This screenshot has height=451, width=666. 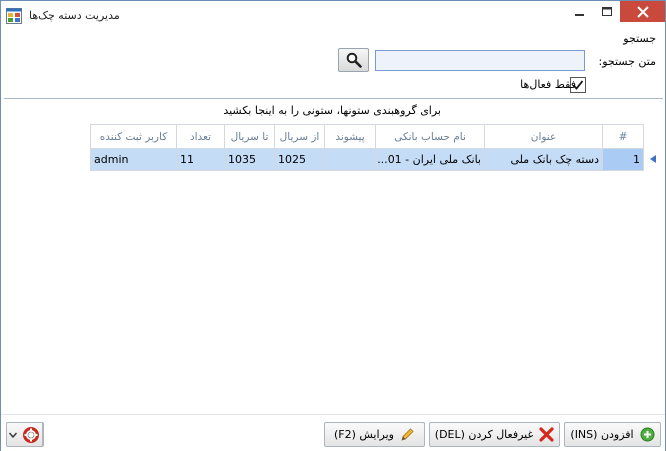 I want to click on deactivate-button: غیرفعال کردن (DEL), so click(x=494, y=434).